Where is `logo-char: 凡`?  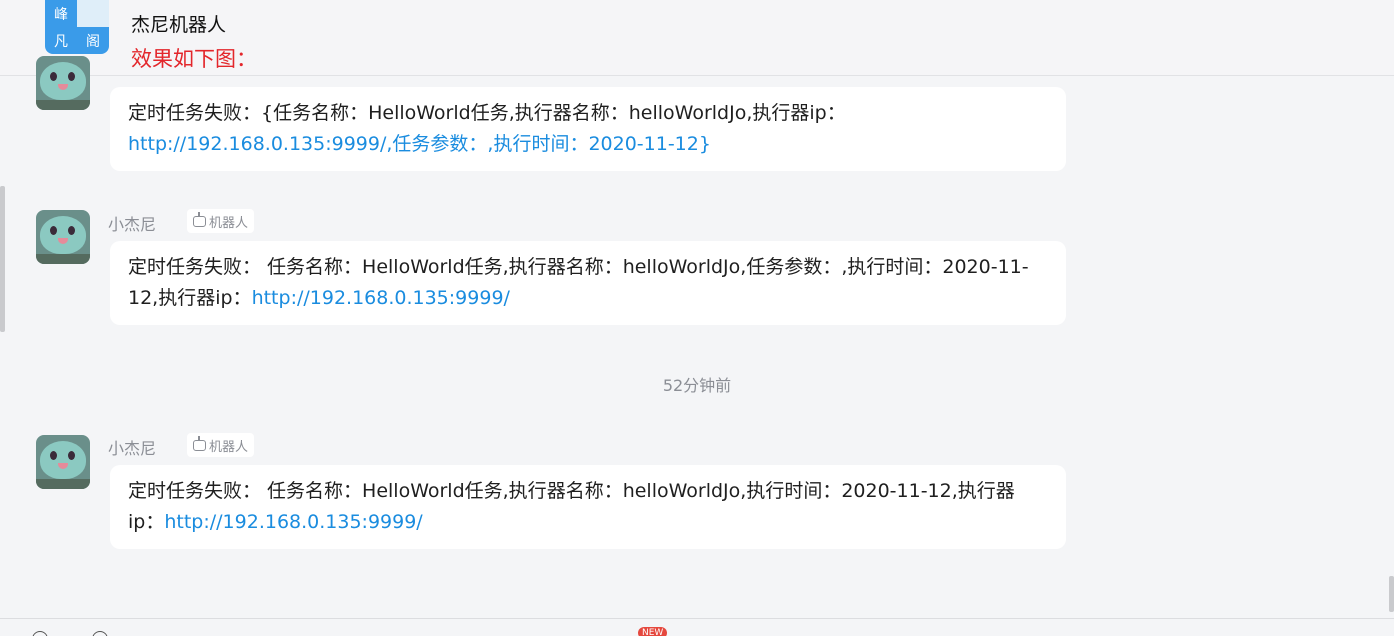
logo-char: 凡 is located at coordinates (61, 40).